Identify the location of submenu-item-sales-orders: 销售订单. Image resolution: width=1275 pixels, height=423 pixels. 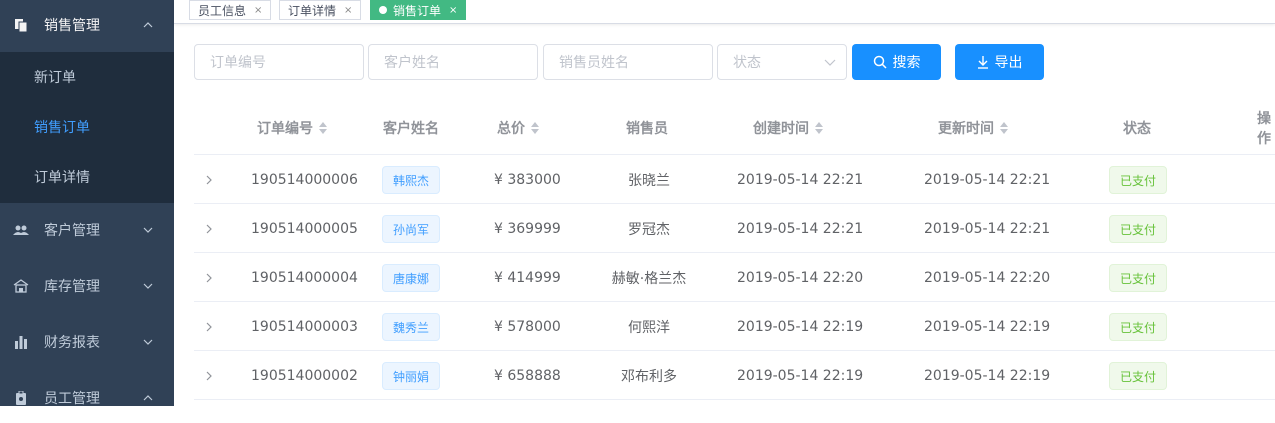
(87, 127).